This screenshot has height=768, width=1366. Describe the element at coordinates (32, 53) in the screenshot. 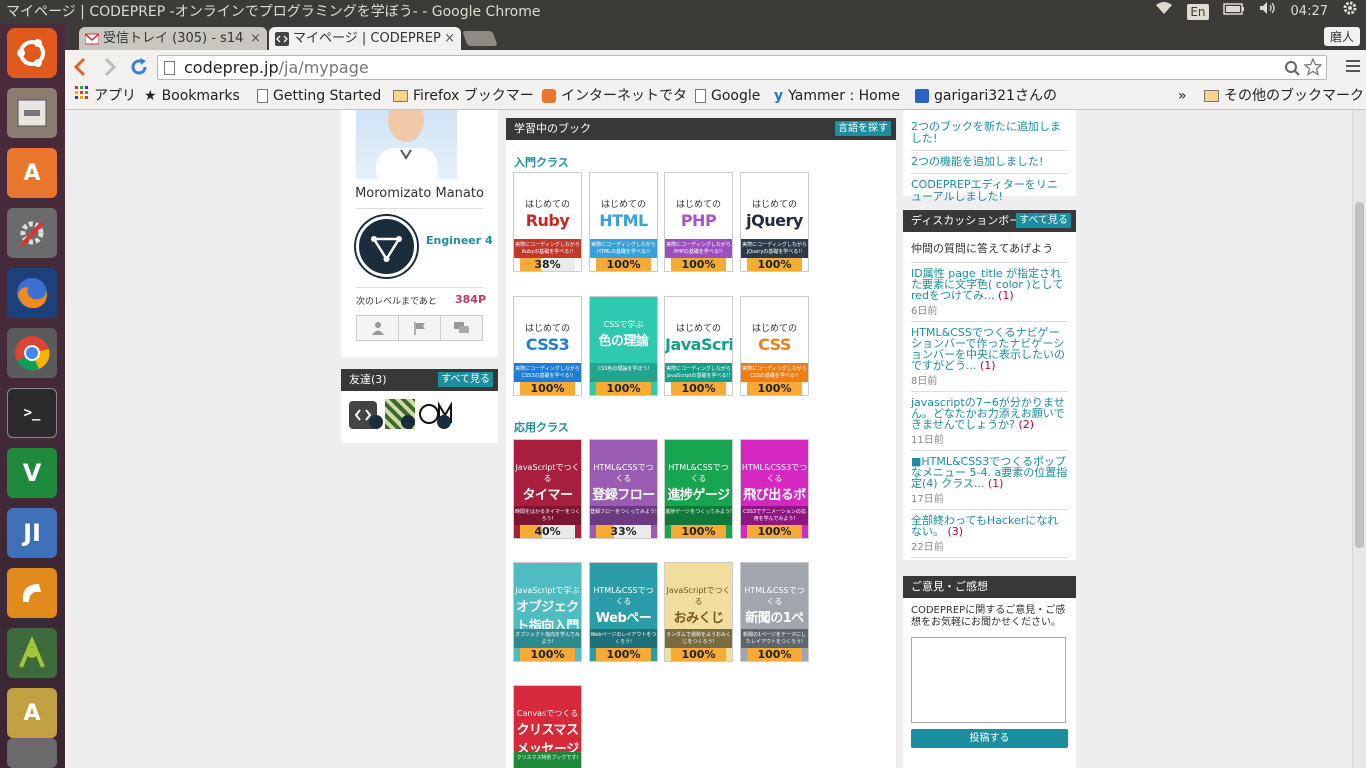

I see `ubuntu-dash-icon` at that location.